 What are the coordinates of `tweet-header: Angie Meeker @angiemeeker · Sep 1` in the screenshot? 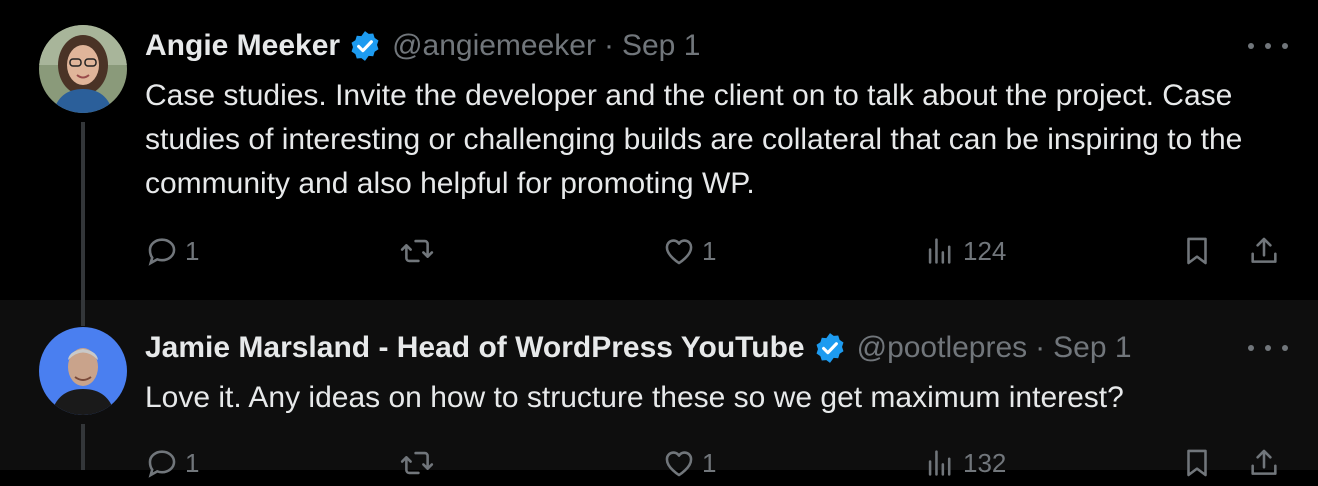 It's located at (691, 46).